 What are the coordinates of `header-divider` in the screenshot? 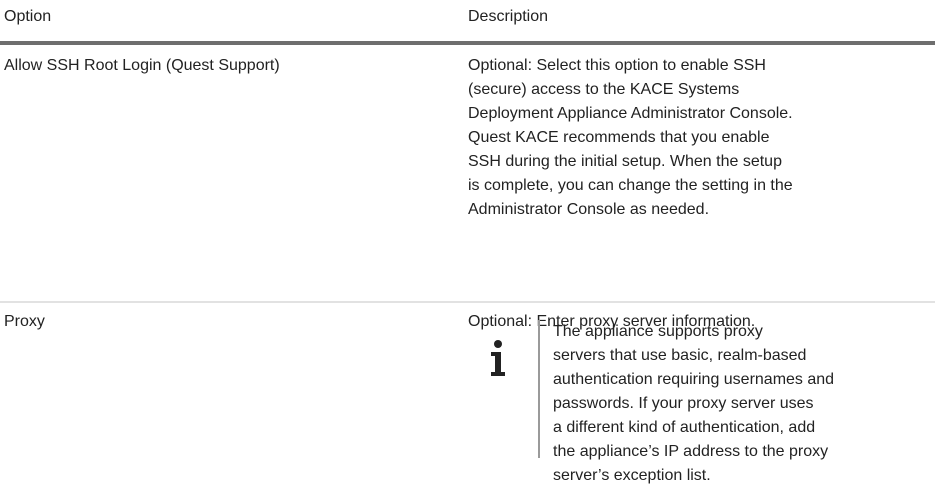 It's located at (467, 43).